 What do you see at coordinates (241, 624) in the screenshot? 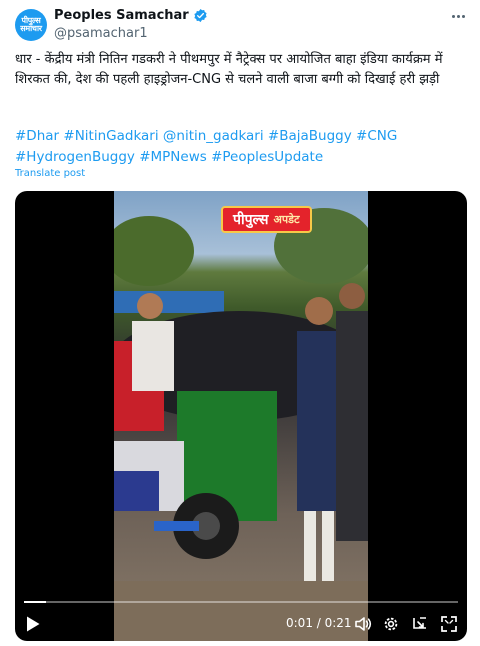
I see `video-controls: 0:01 / 0:21` at bounding box center [241, 624].